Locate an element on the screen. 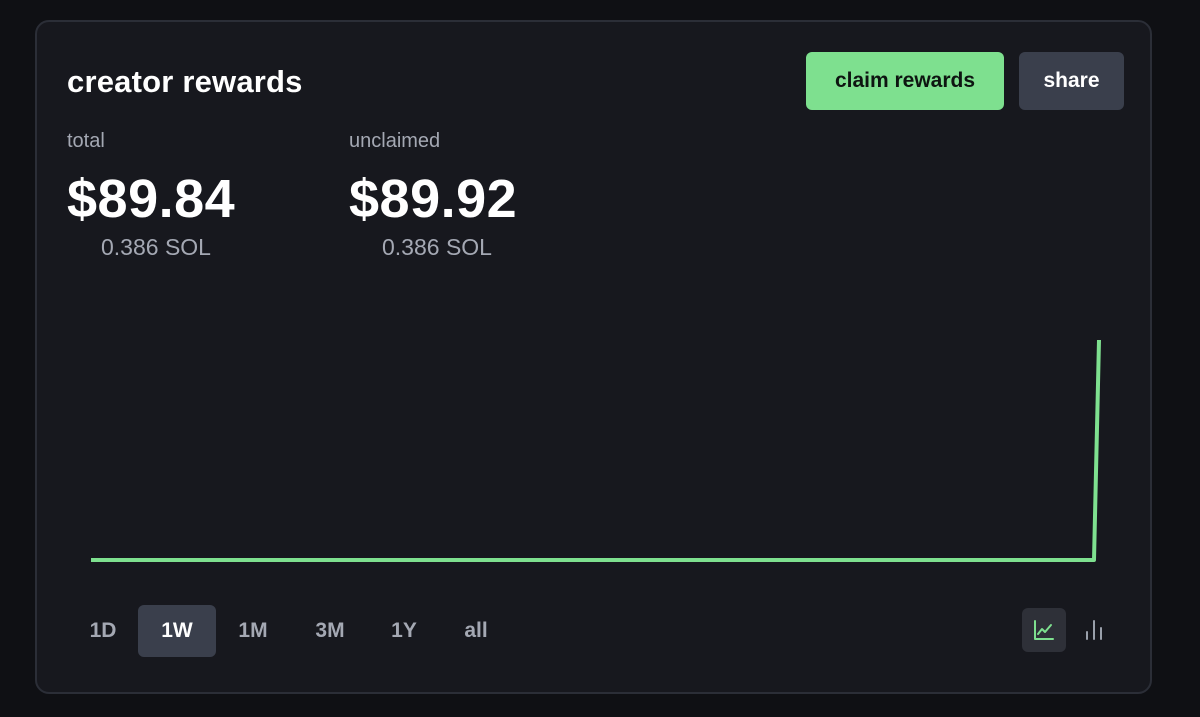 The image size is (1200, 717). bar-chart-toggle is located at coordinates (1094, 630).